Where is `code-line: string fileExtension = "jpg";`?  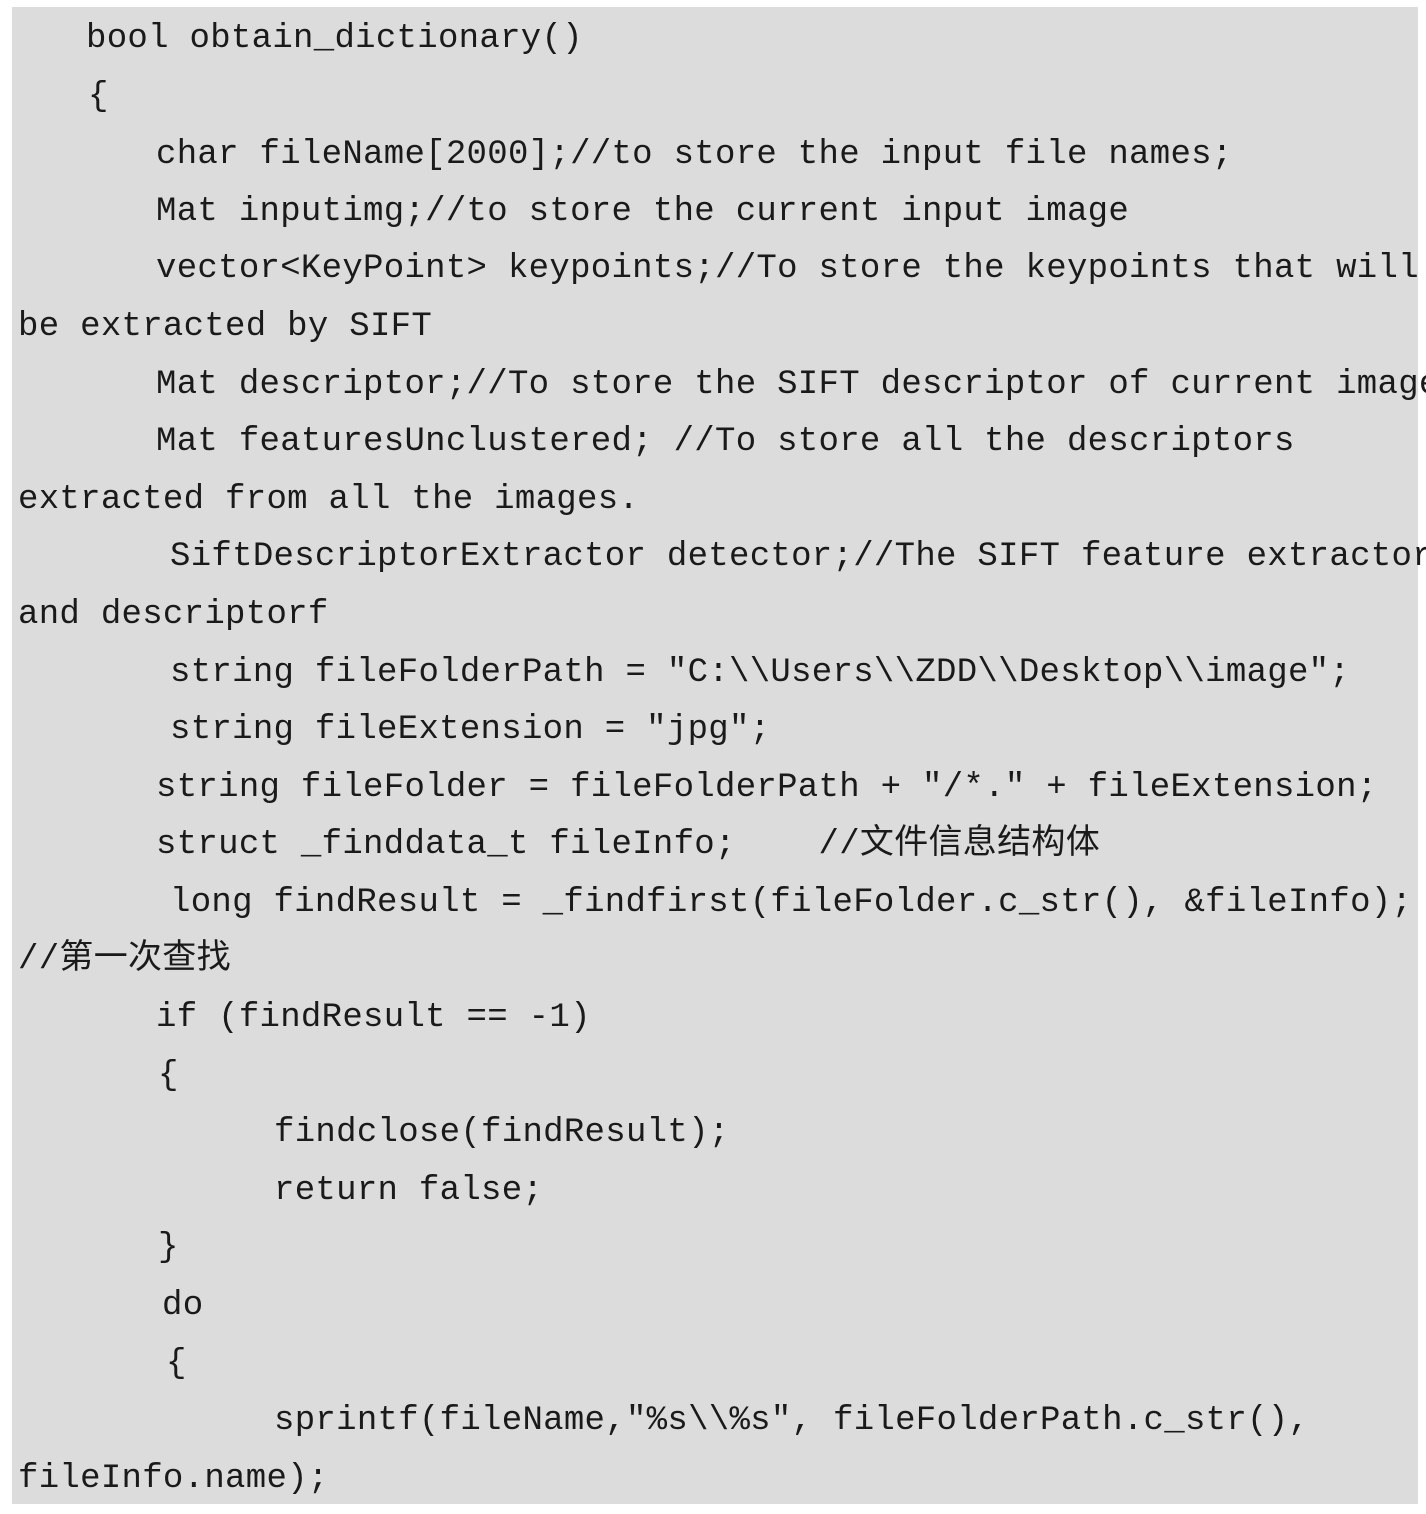
code-line: string fileExtension = "jpg"; is located at coordinates (470, 730).